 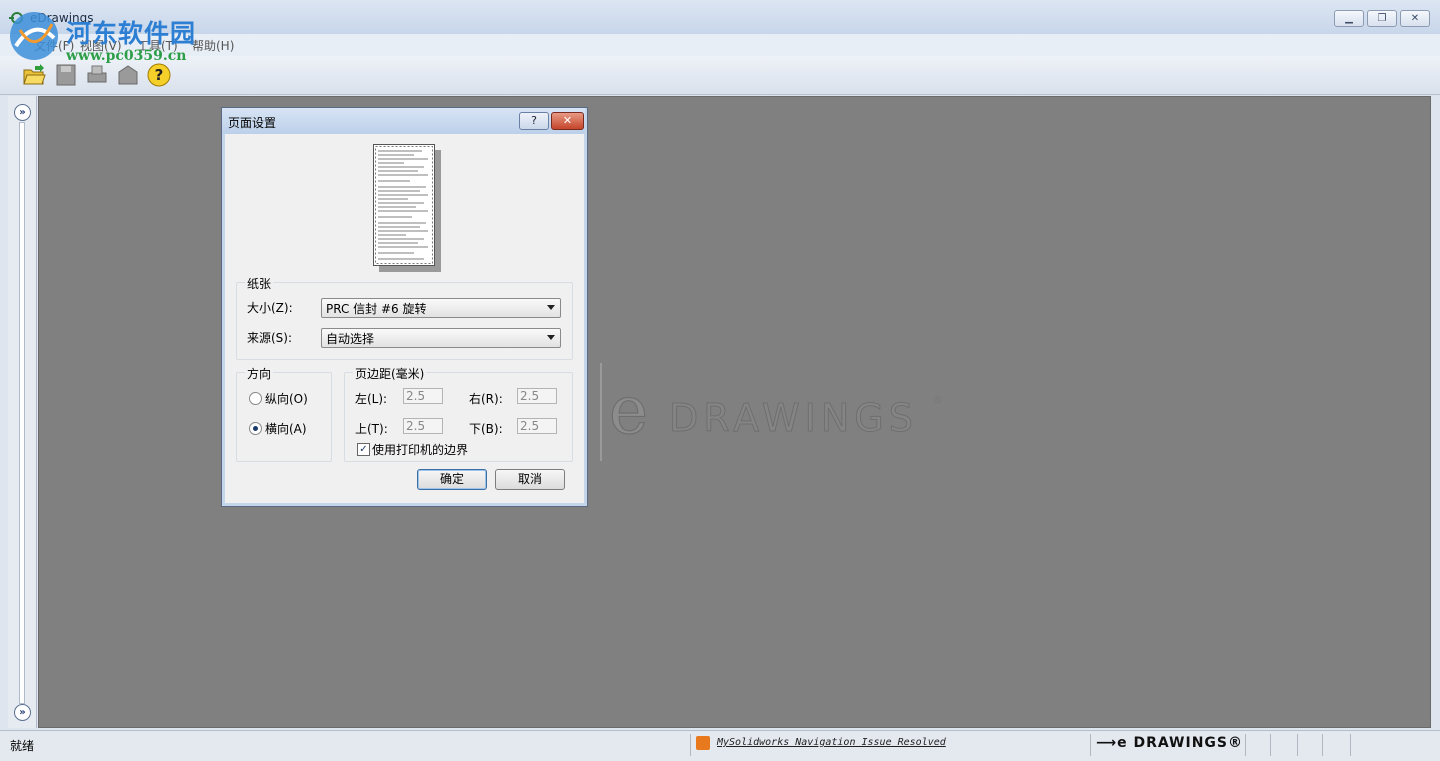 What do you see at coordinates (720, 17) in the screenshot?
I see `title-bar: eDrawings ▁ ❐ ✕` at bounding box center [720, 17].